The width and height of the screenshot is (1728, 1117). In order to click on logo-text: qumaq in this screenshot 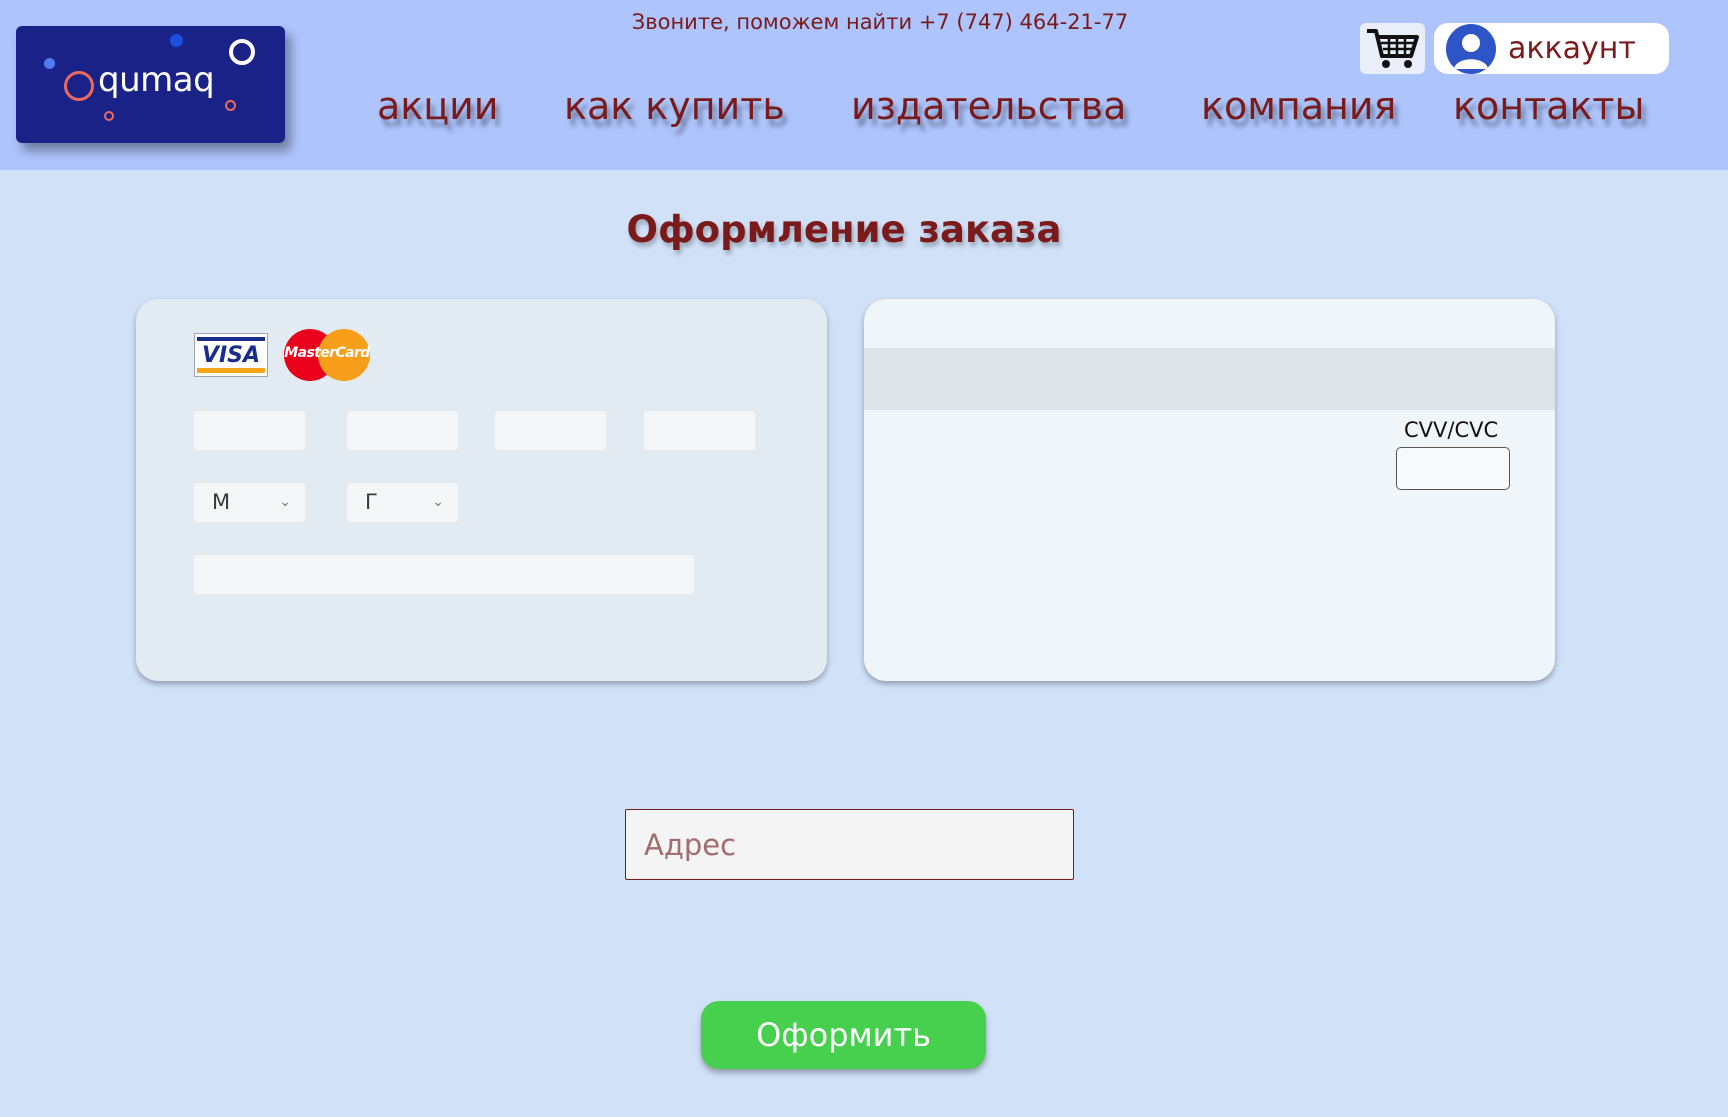, I will do `click(156, 80)`.